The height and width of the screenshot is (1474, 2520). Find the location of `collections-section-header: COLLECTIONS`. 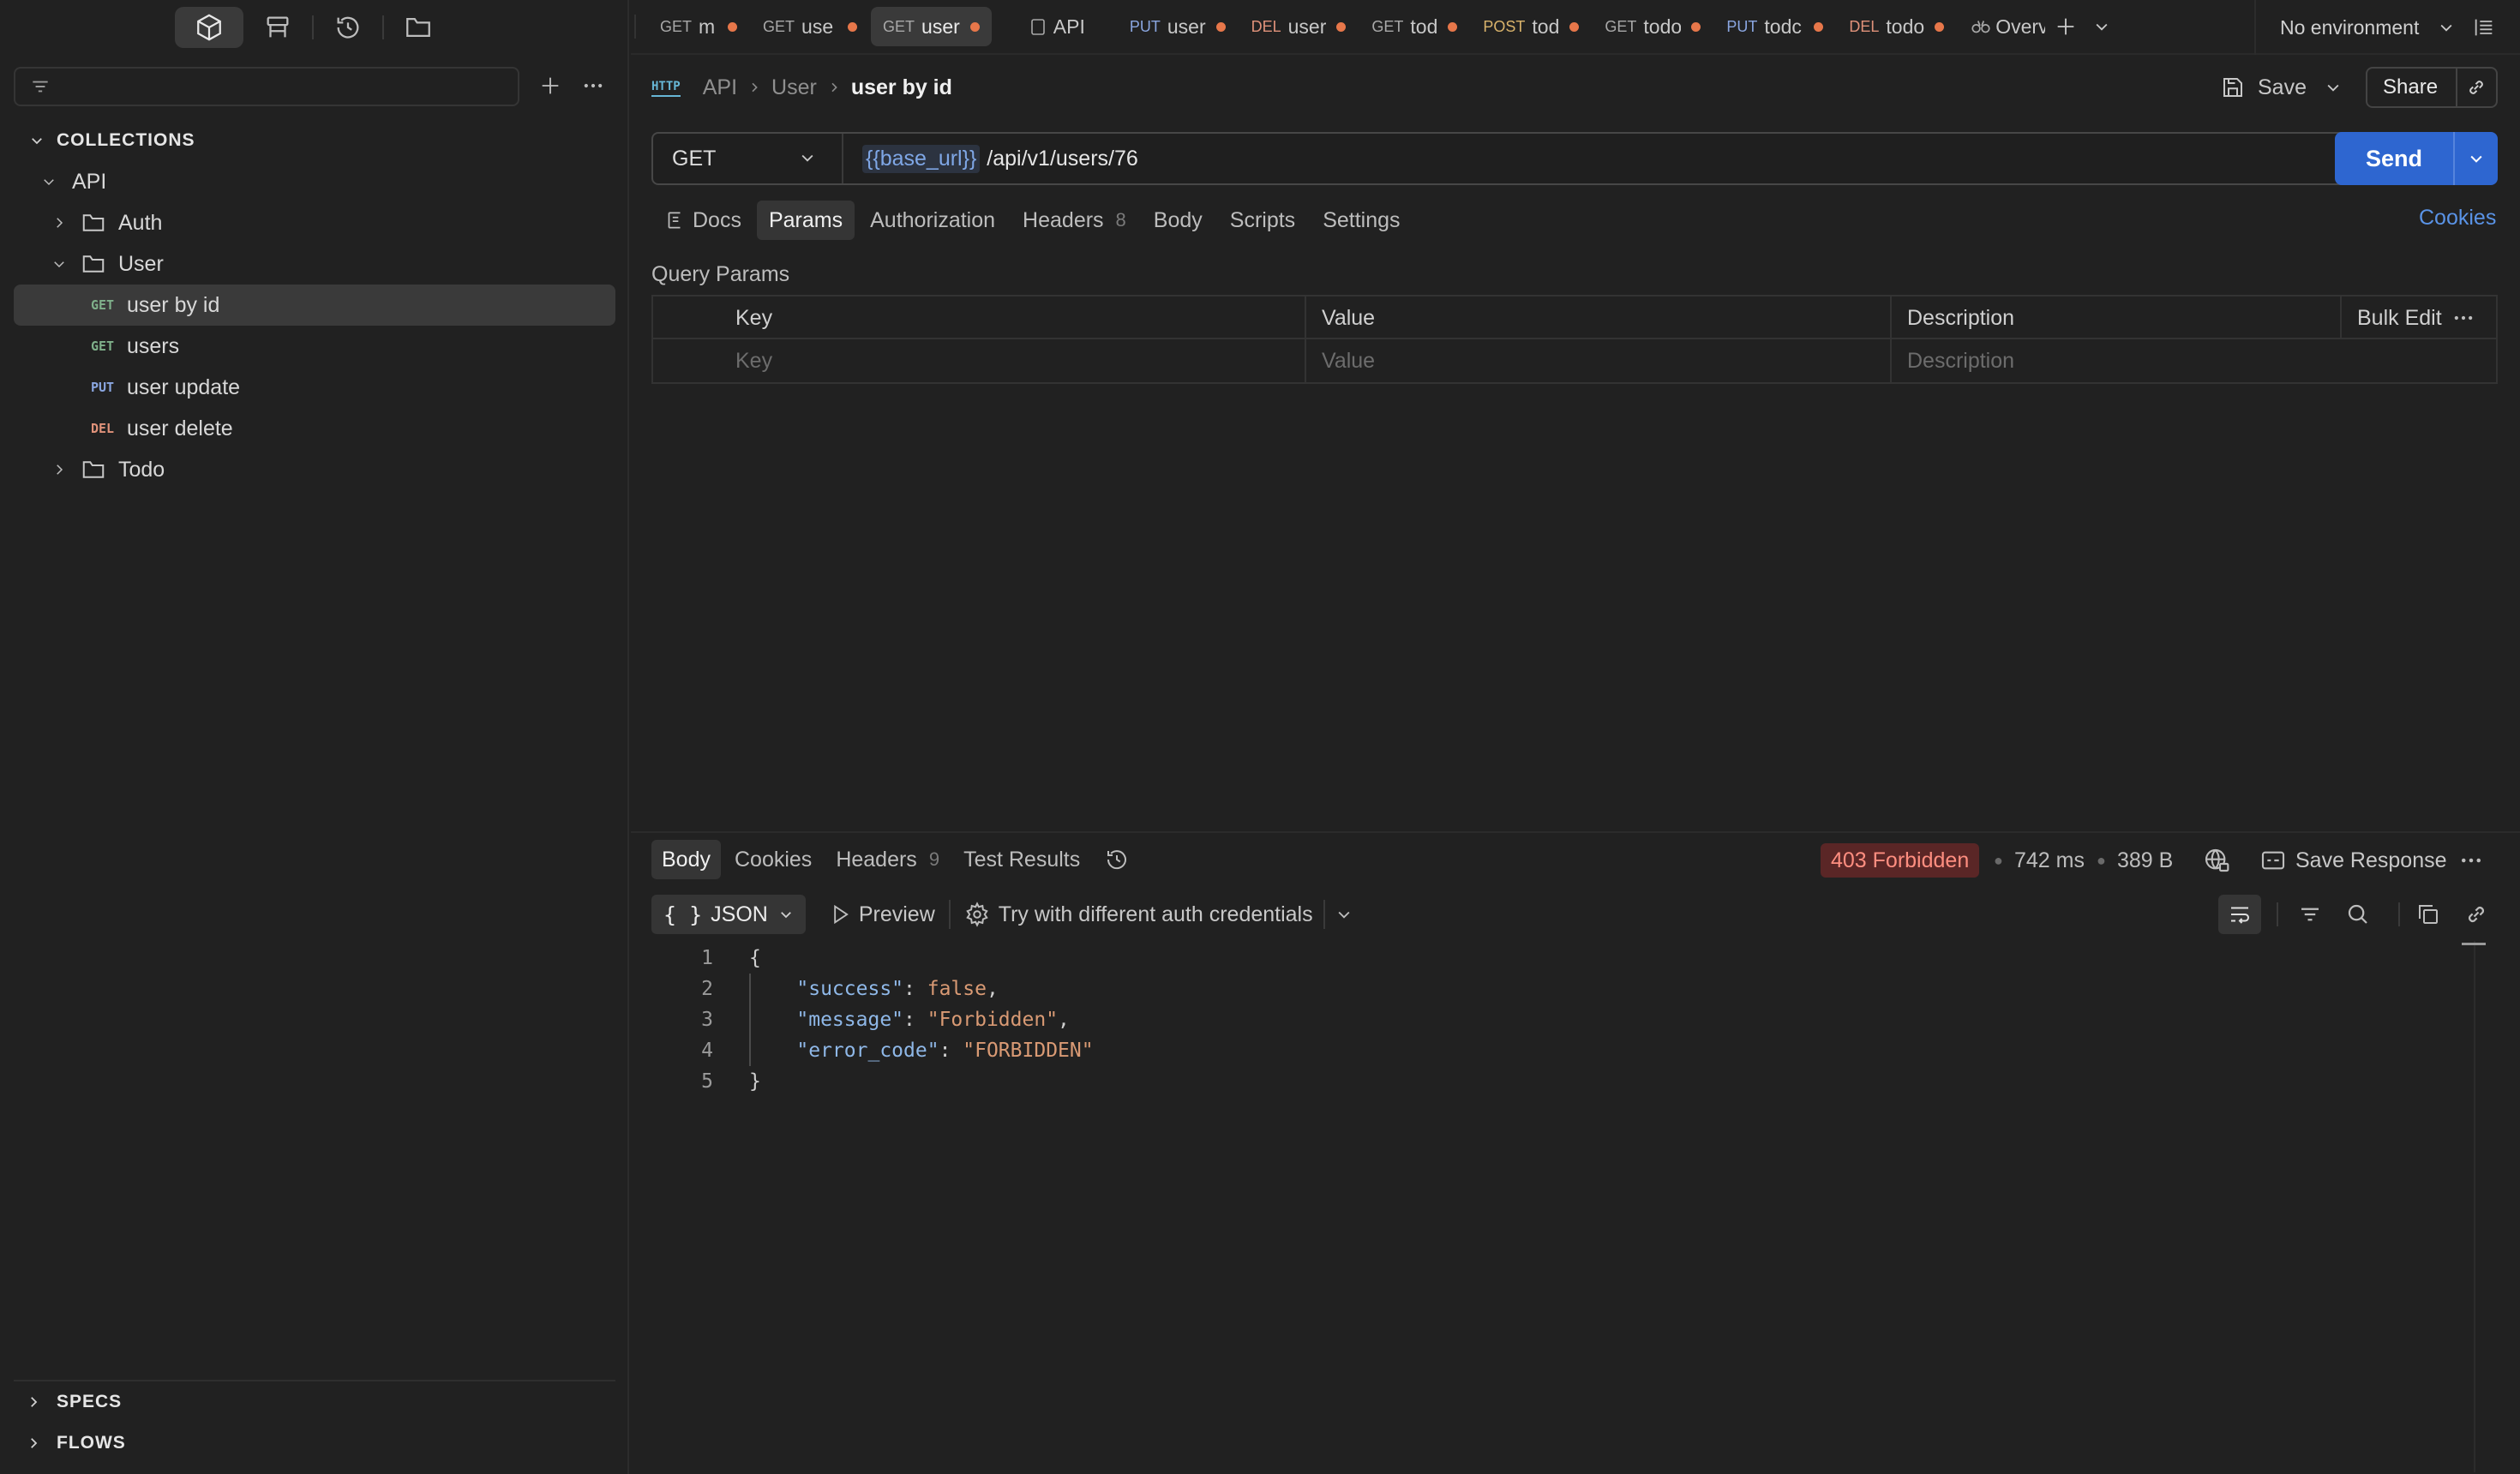

collections-section-header: COLLECTIONS is located at coordinates (314, 140).